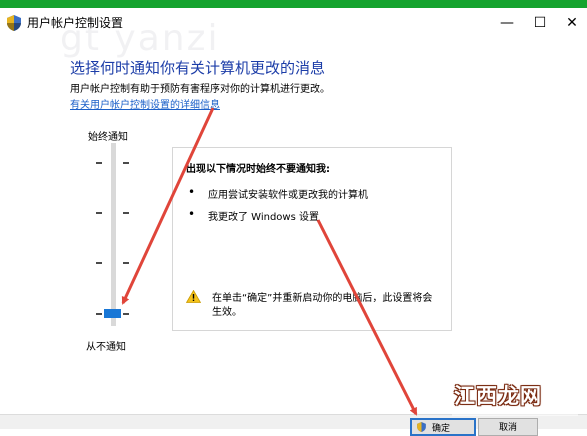 The width and height of the screenshot is (587, 436). What do you see at coordinates (112, 313) in the screenshot?
I see `slider-thumb` at bounding box center [112, 313].